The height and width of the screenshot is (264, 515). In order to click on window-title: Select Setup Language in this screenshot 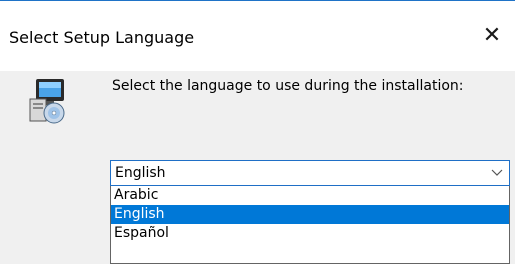, I will do `click(102, 37)`.